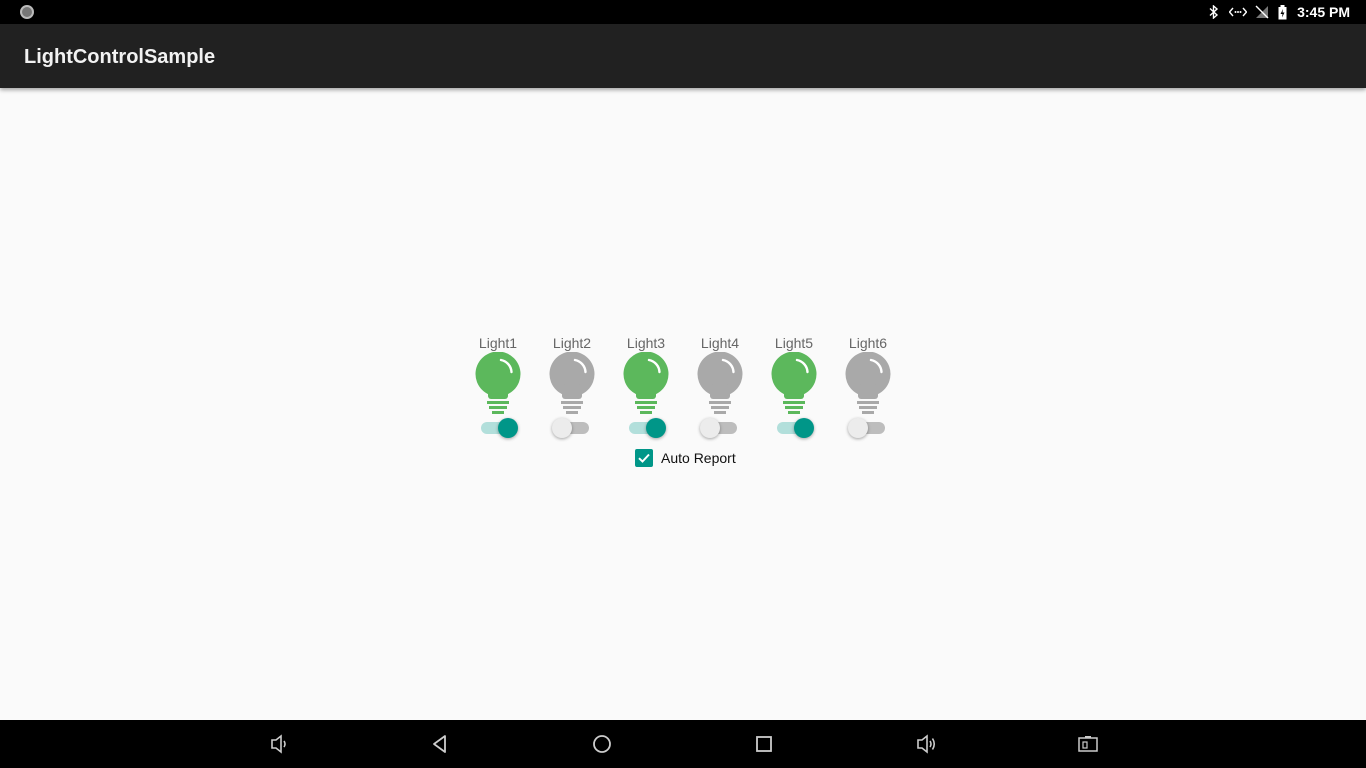 Image resolution: width=1366 pixels, height=768 pixels. Describe the element at coordinates (926, 744) in the screenshot. I see `volume-up-icon` at that location.